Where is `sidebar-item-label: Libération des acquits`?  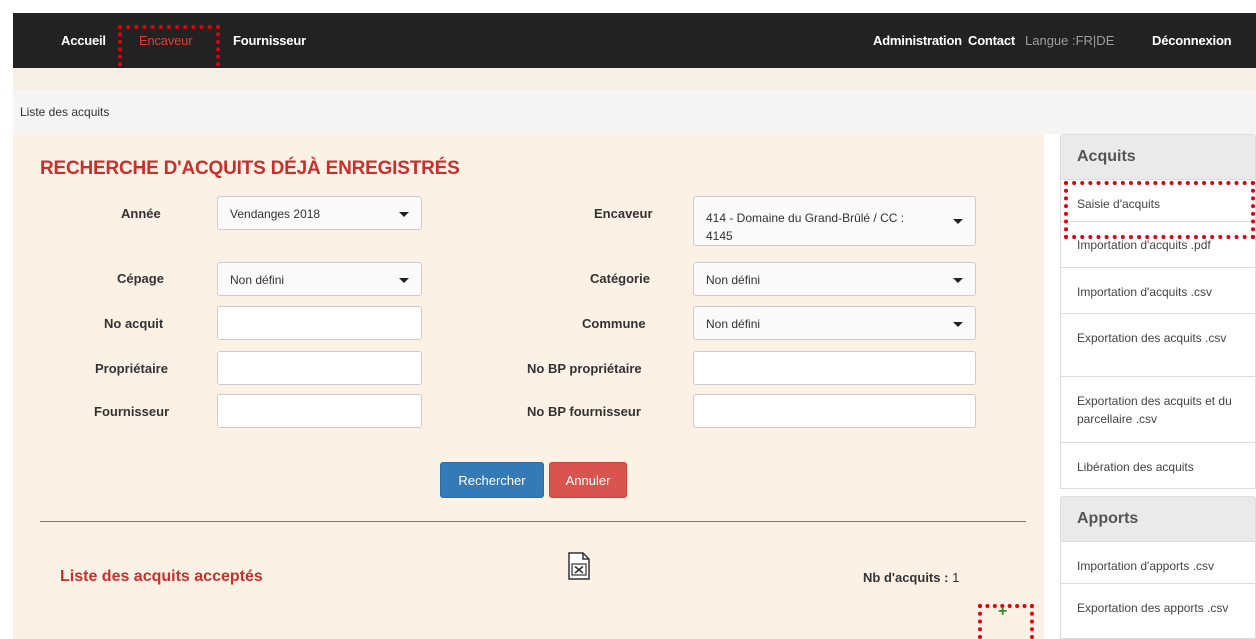
sidebar-item-label: Libération des acquits is located at coordinates (1135, 467).